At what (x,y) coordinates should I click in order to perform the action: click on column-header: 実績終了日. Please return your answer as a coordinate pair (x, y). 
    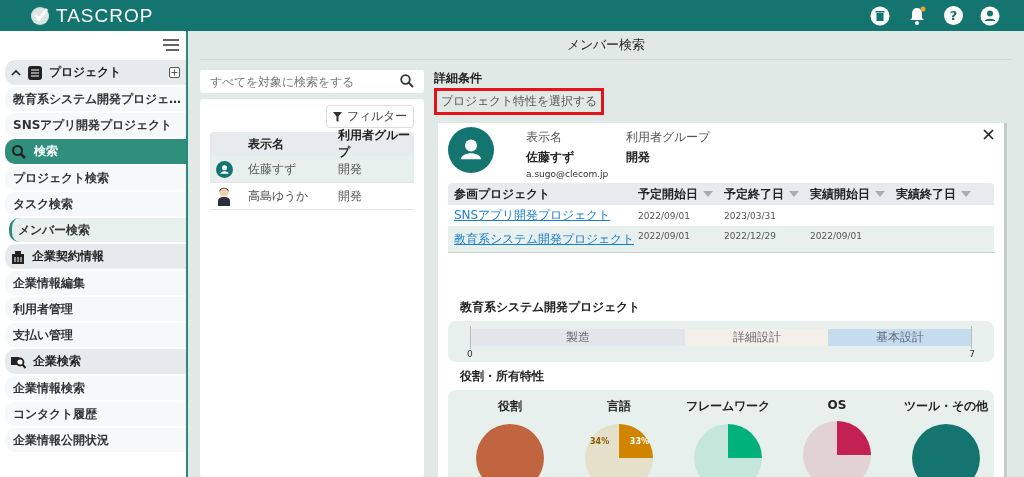
    Looking at the image, I should click on (926, 194).